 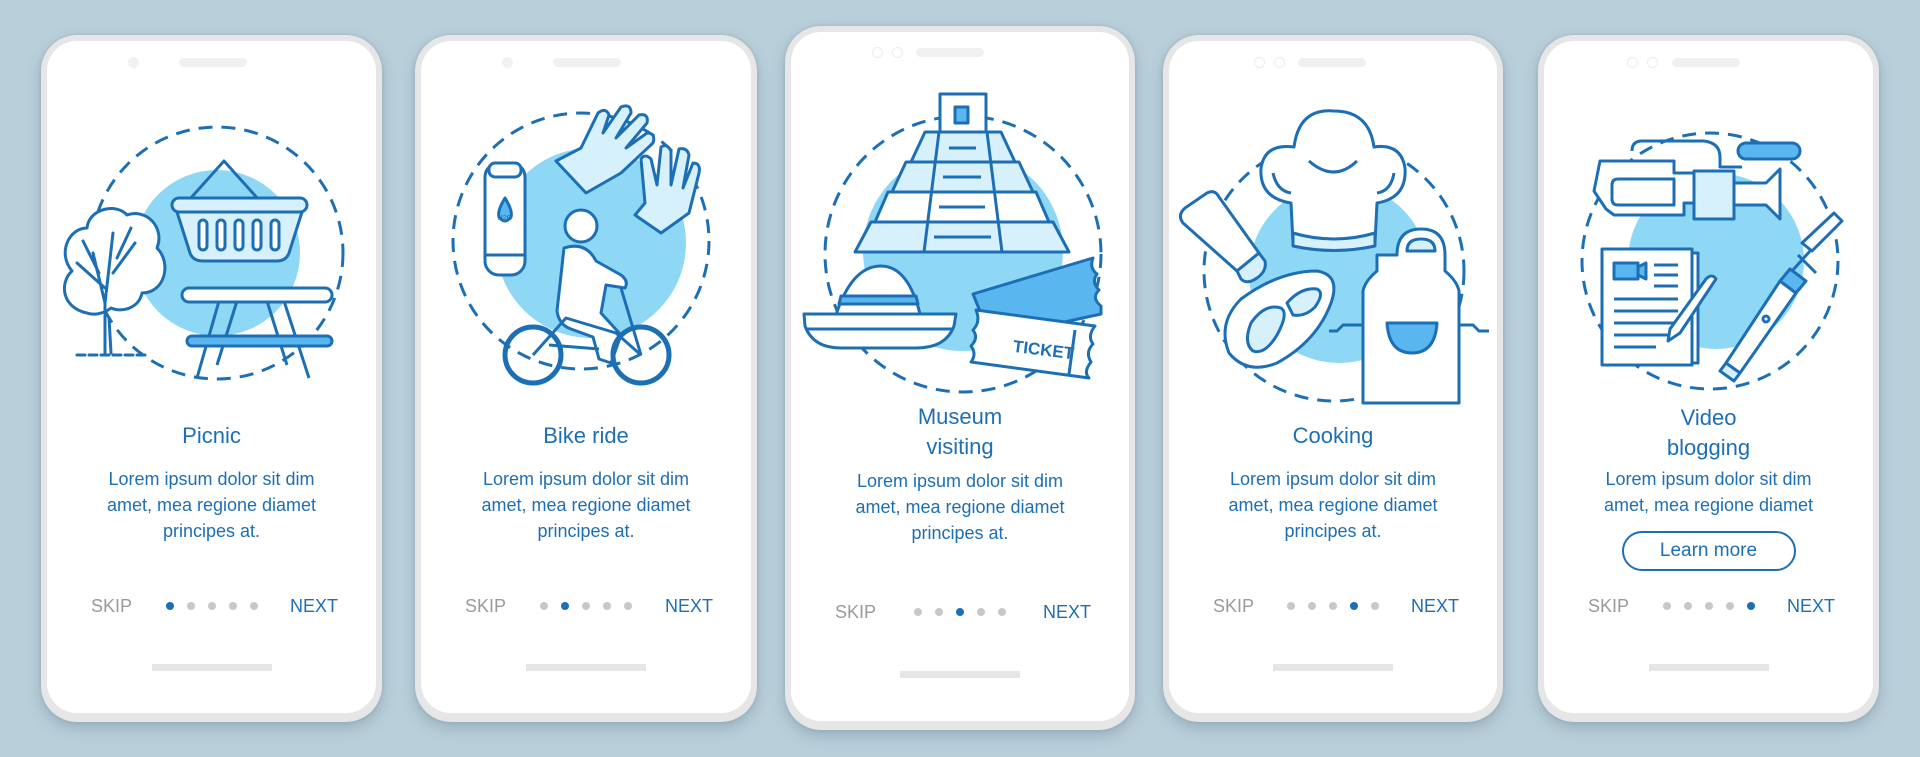 I want to click on title-line: Museum, so click(x=960, y=416).